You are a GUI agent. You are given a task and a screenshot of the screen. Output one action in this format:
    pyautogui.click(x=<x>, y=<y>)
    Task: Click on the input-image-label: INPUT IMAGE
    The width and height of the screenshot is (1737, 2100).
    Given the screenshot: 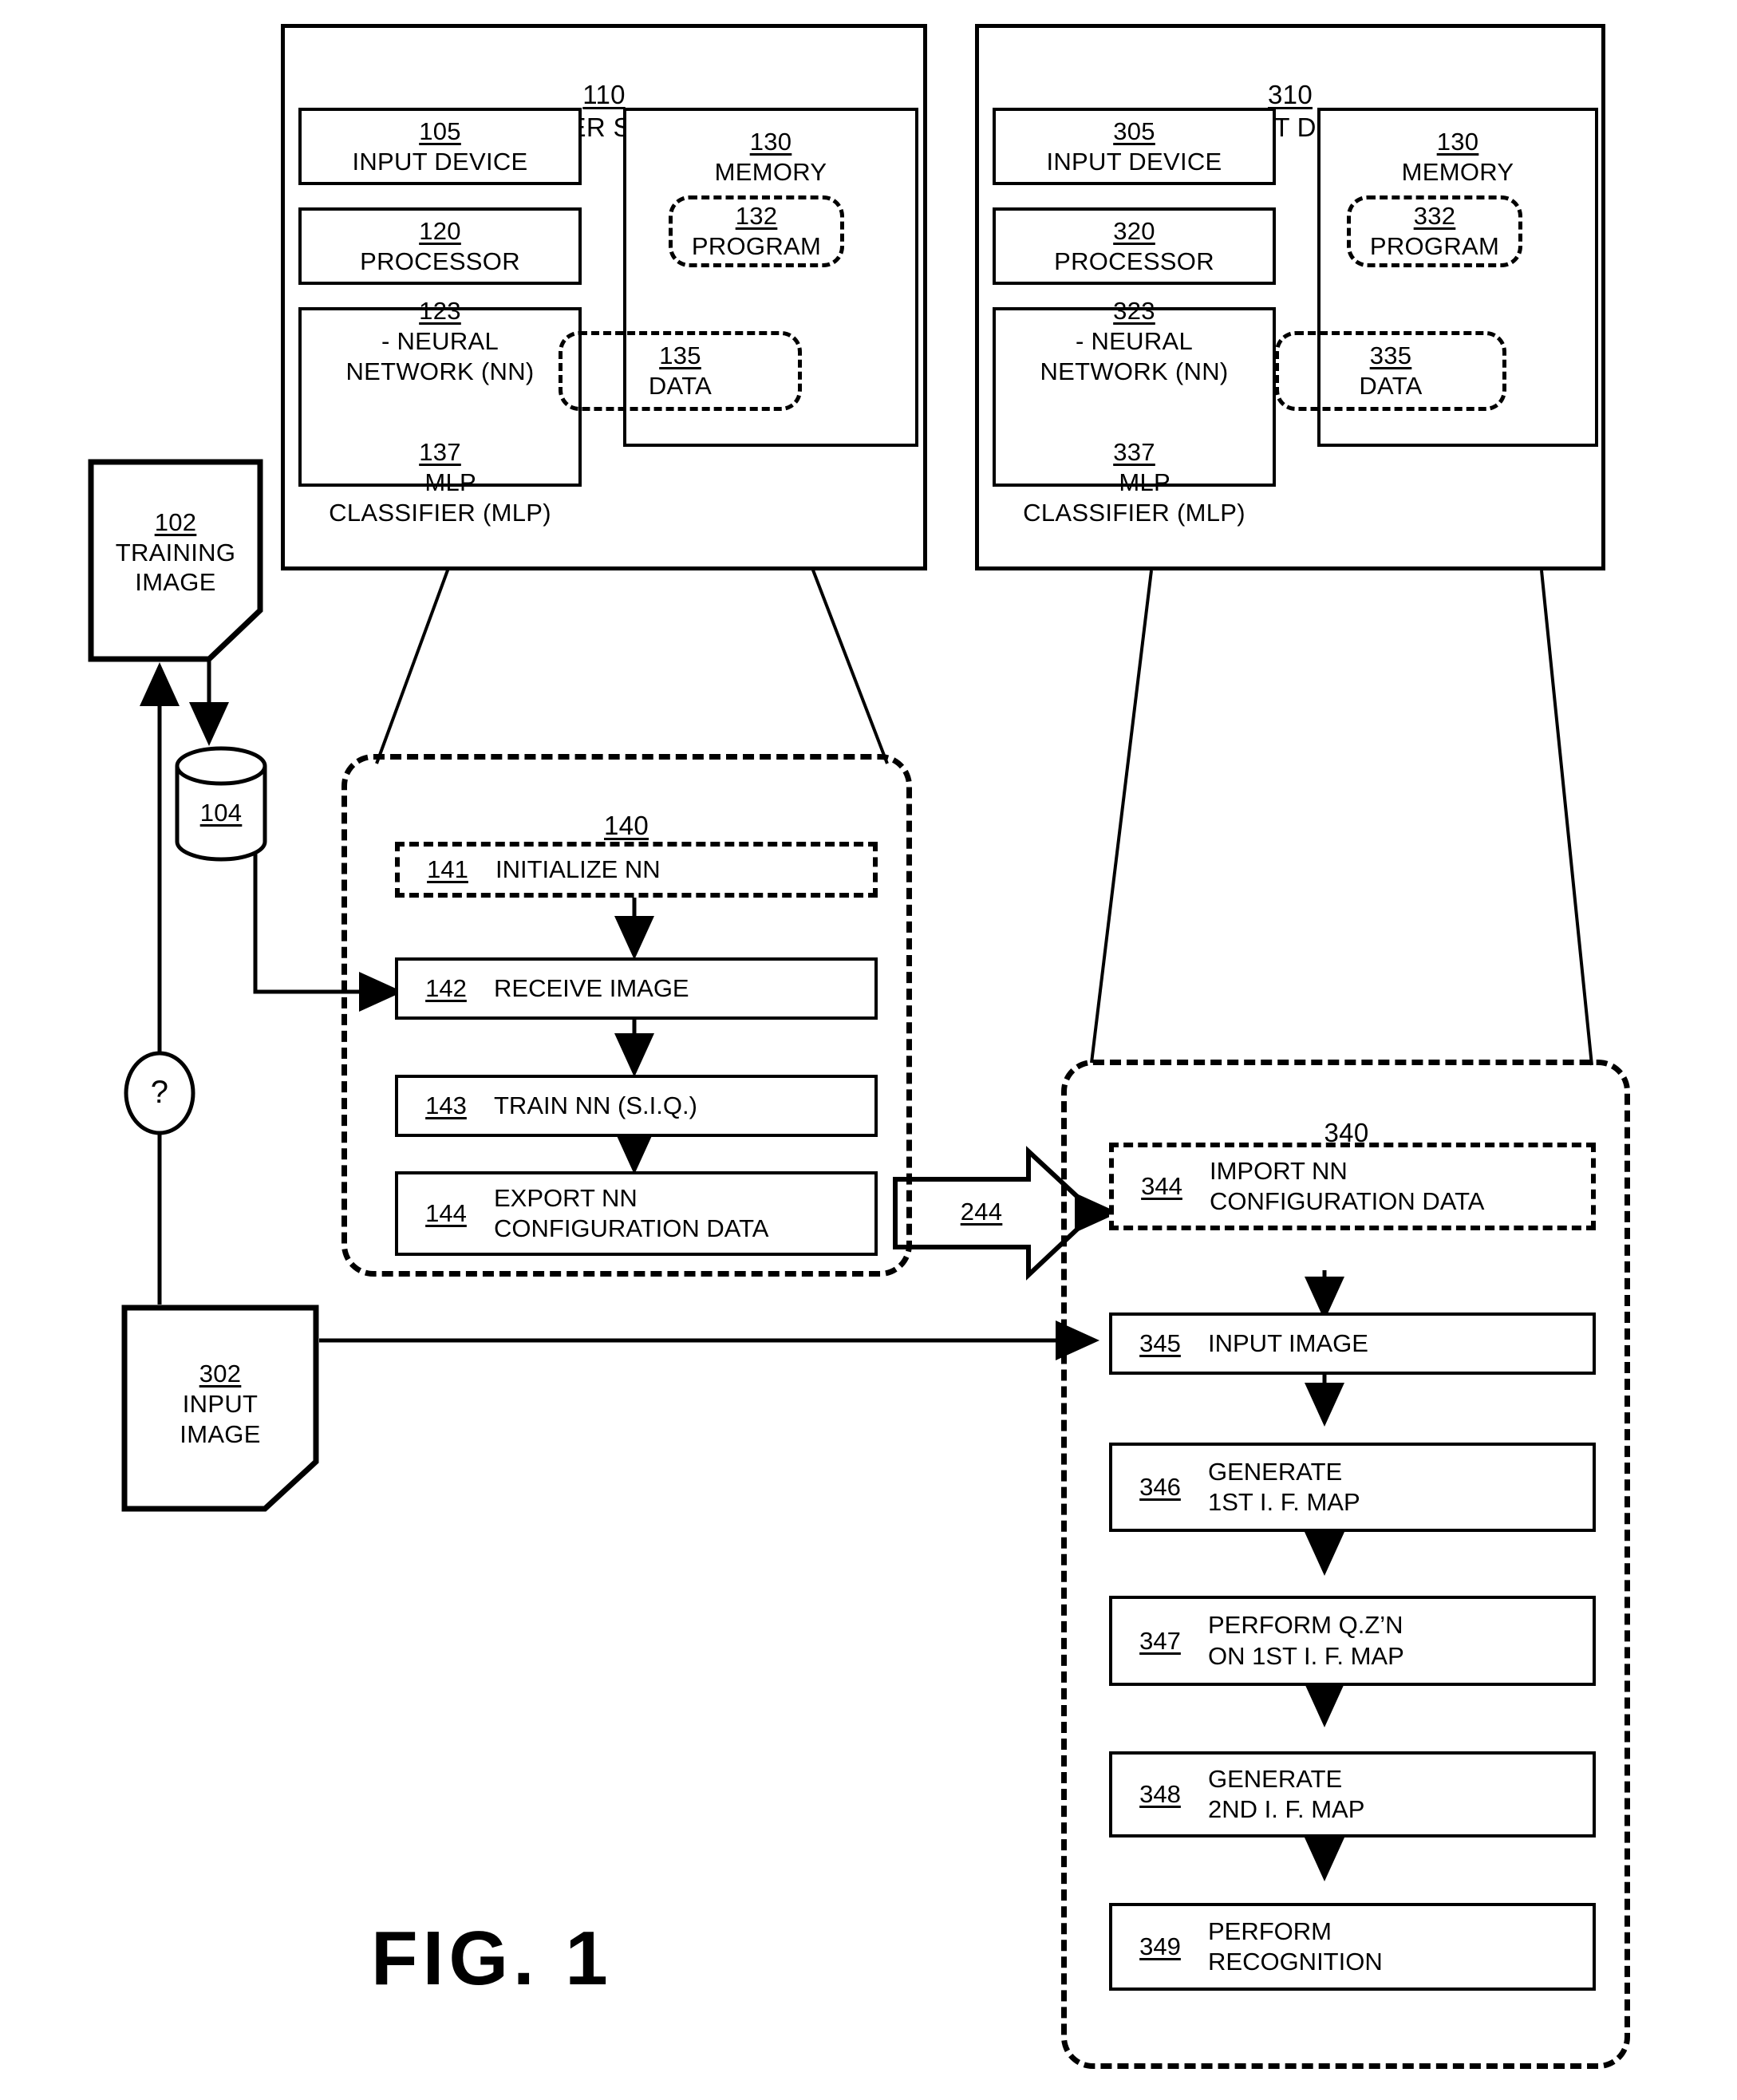 What is the action you would take?
    pyautogui.click(x=220, y=1419)
    